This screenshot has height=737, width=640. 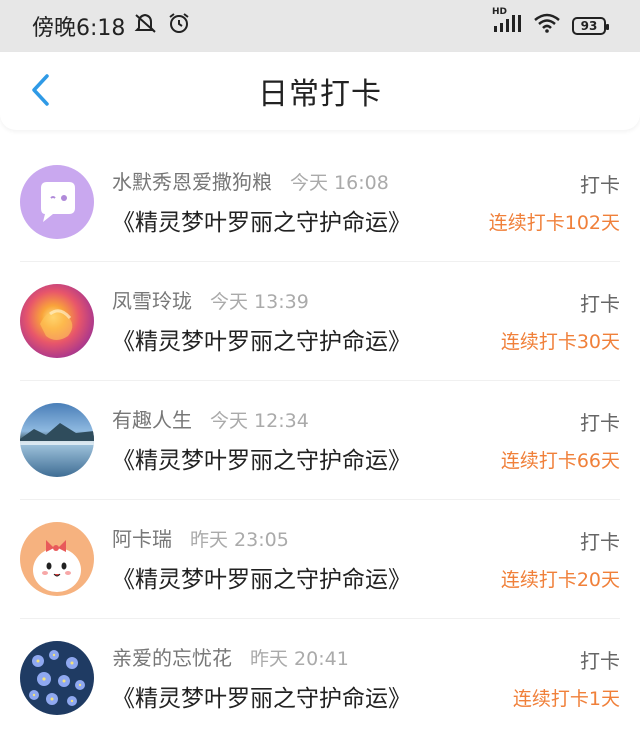 What do you see at coordinates (179, 26) in the screenshot?
I see `alarm-icon` at bounding box center [179, 26].